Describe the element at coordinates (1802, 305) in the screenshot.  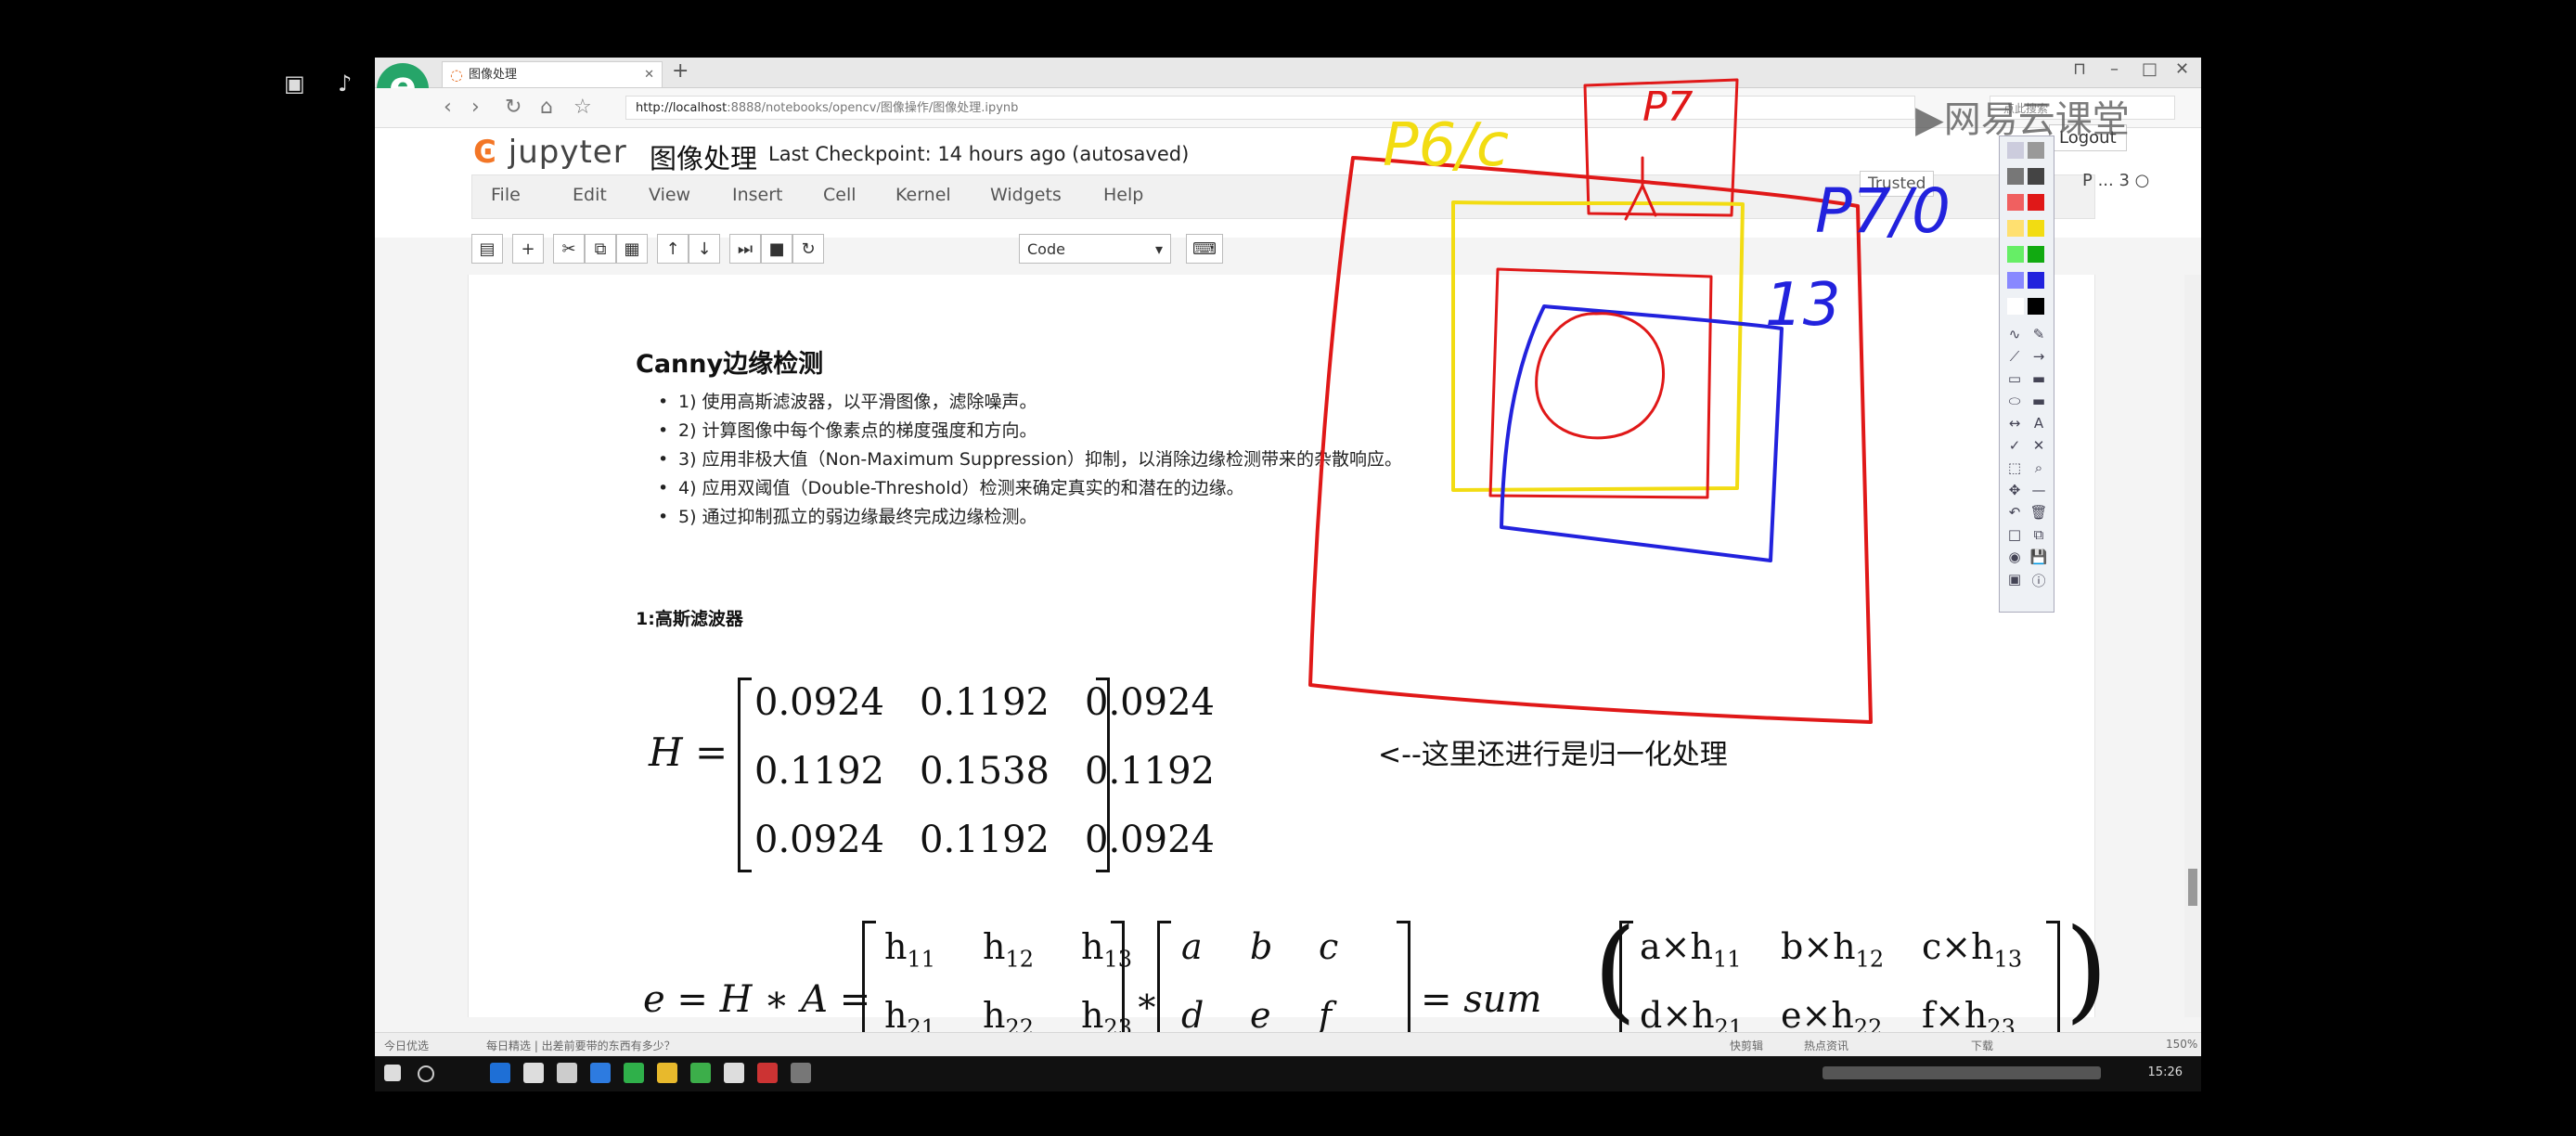
I see `ink-label-13: 13` at that location.